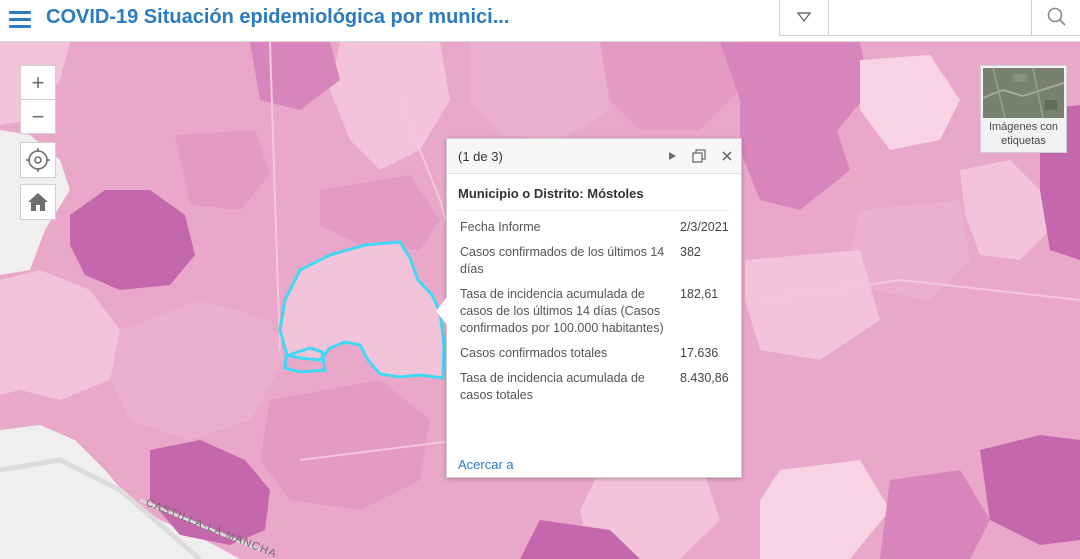 The width and height of the screenshot is (1080, 559). What do you see at coordinates (38, 116) in the screenshot?
I see `zoom-out-button: −` at bounding box center [38, 116].